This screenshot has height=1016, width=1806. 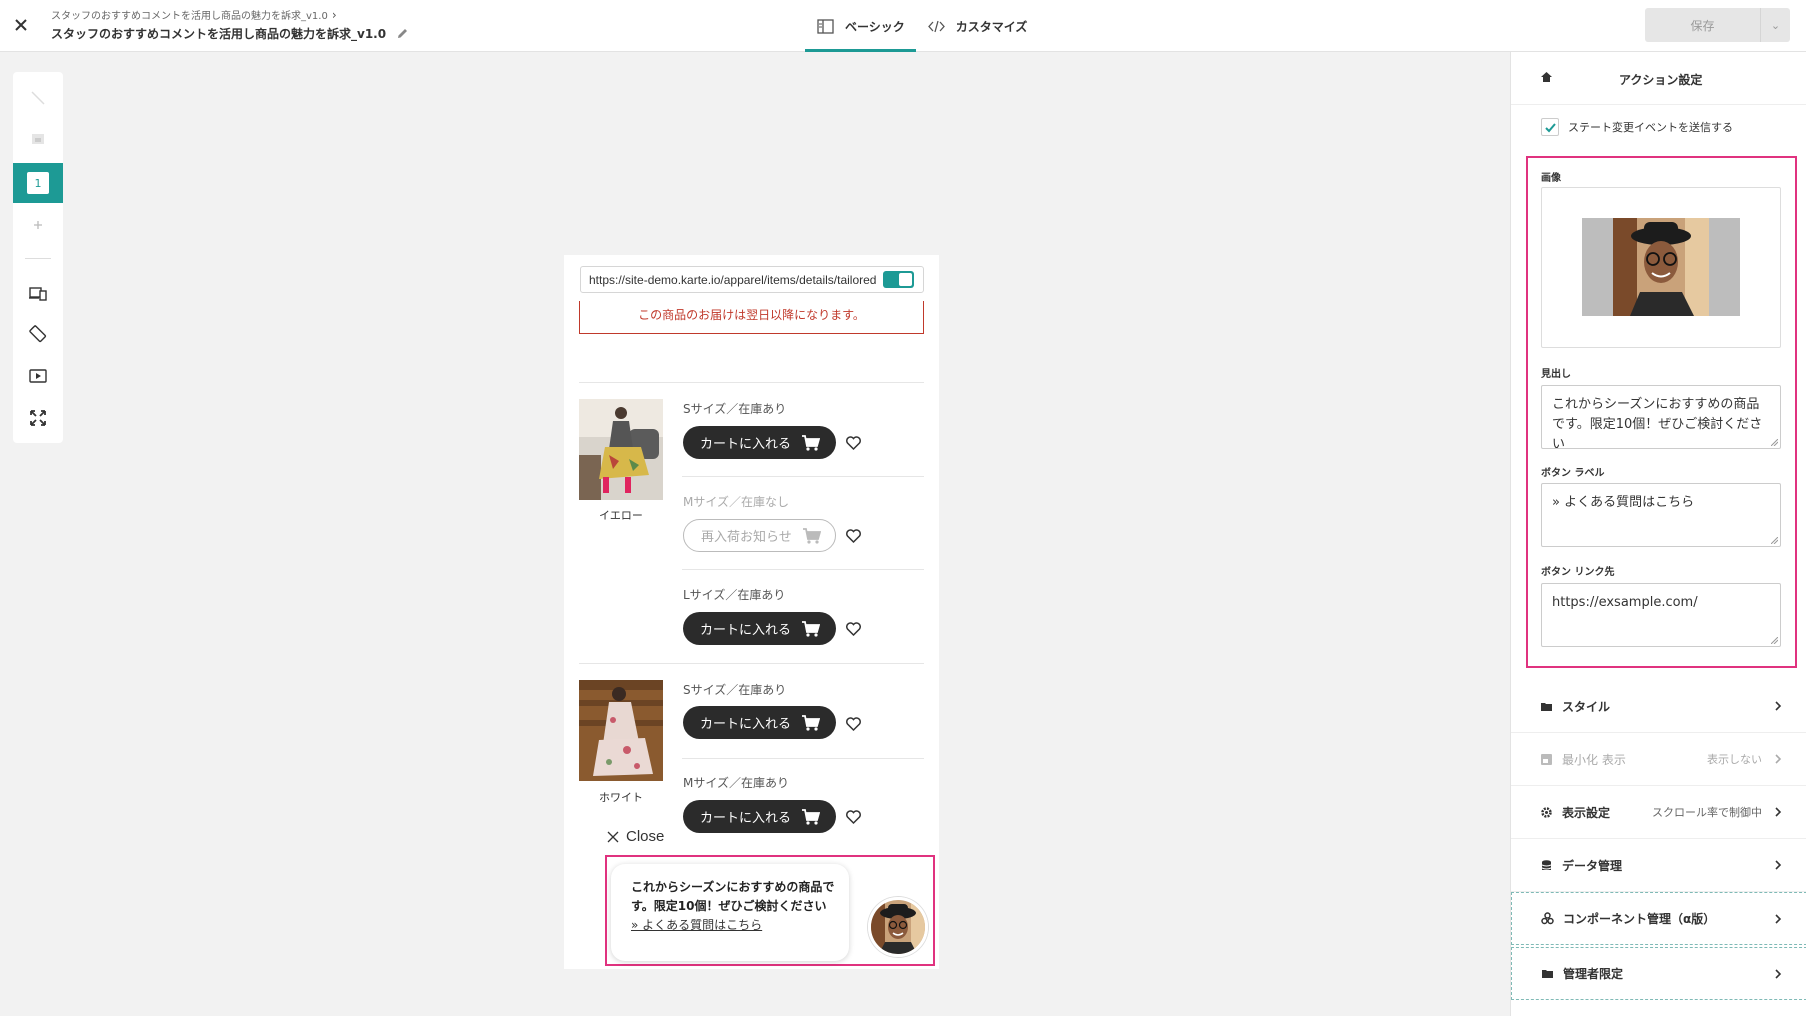 I want to click on section-display-settings: 表示設定 スクロール率で制御中, so click(x=1658, y=812).